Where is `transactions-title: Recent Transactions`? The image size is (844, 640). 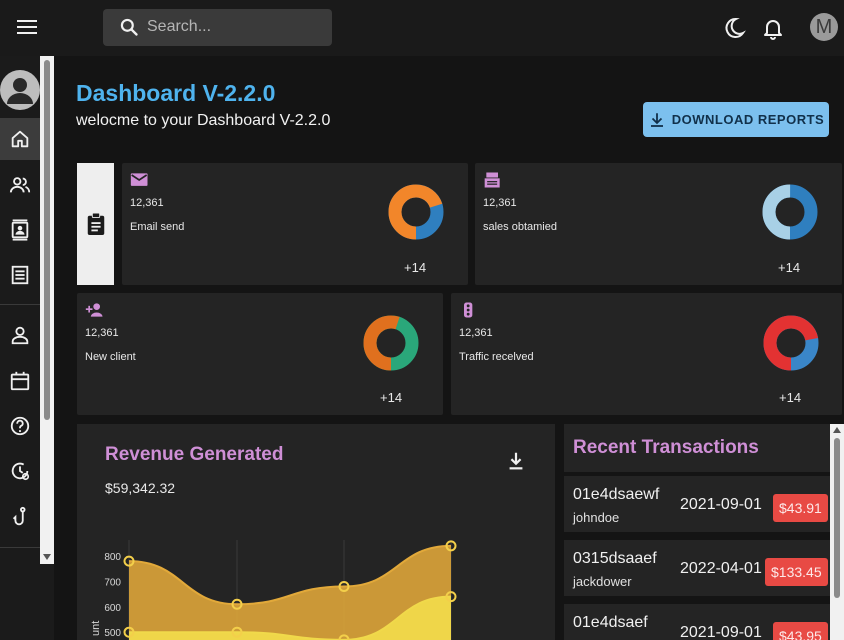 transactions-title: Recent Transactions is located at coordinates (666, 447).